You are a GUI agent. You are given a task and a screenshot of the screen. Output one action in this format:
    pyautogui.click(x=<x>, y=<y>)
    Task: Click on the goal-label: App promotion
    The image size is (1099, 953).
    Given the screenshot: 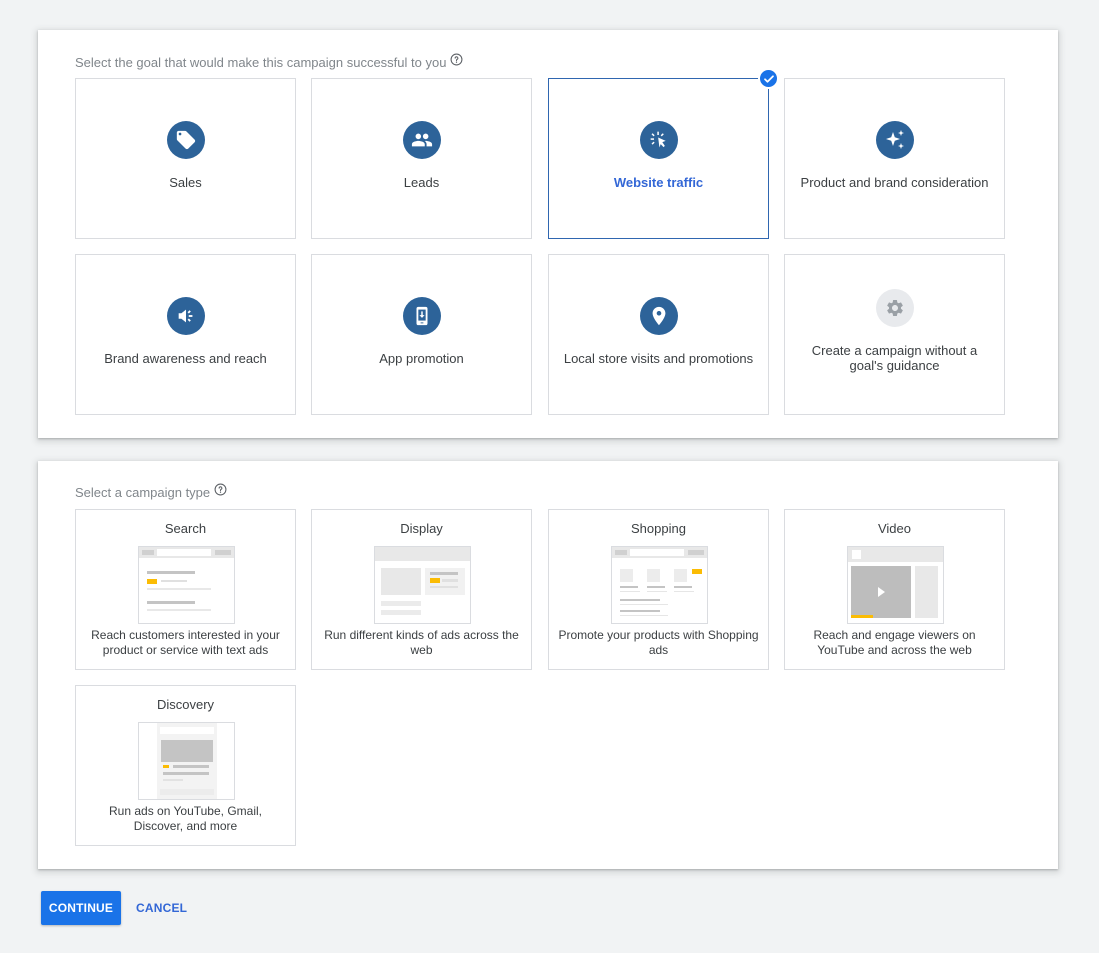 What is the action you would take?
    pyautogui.click(x=421, y=358)
    